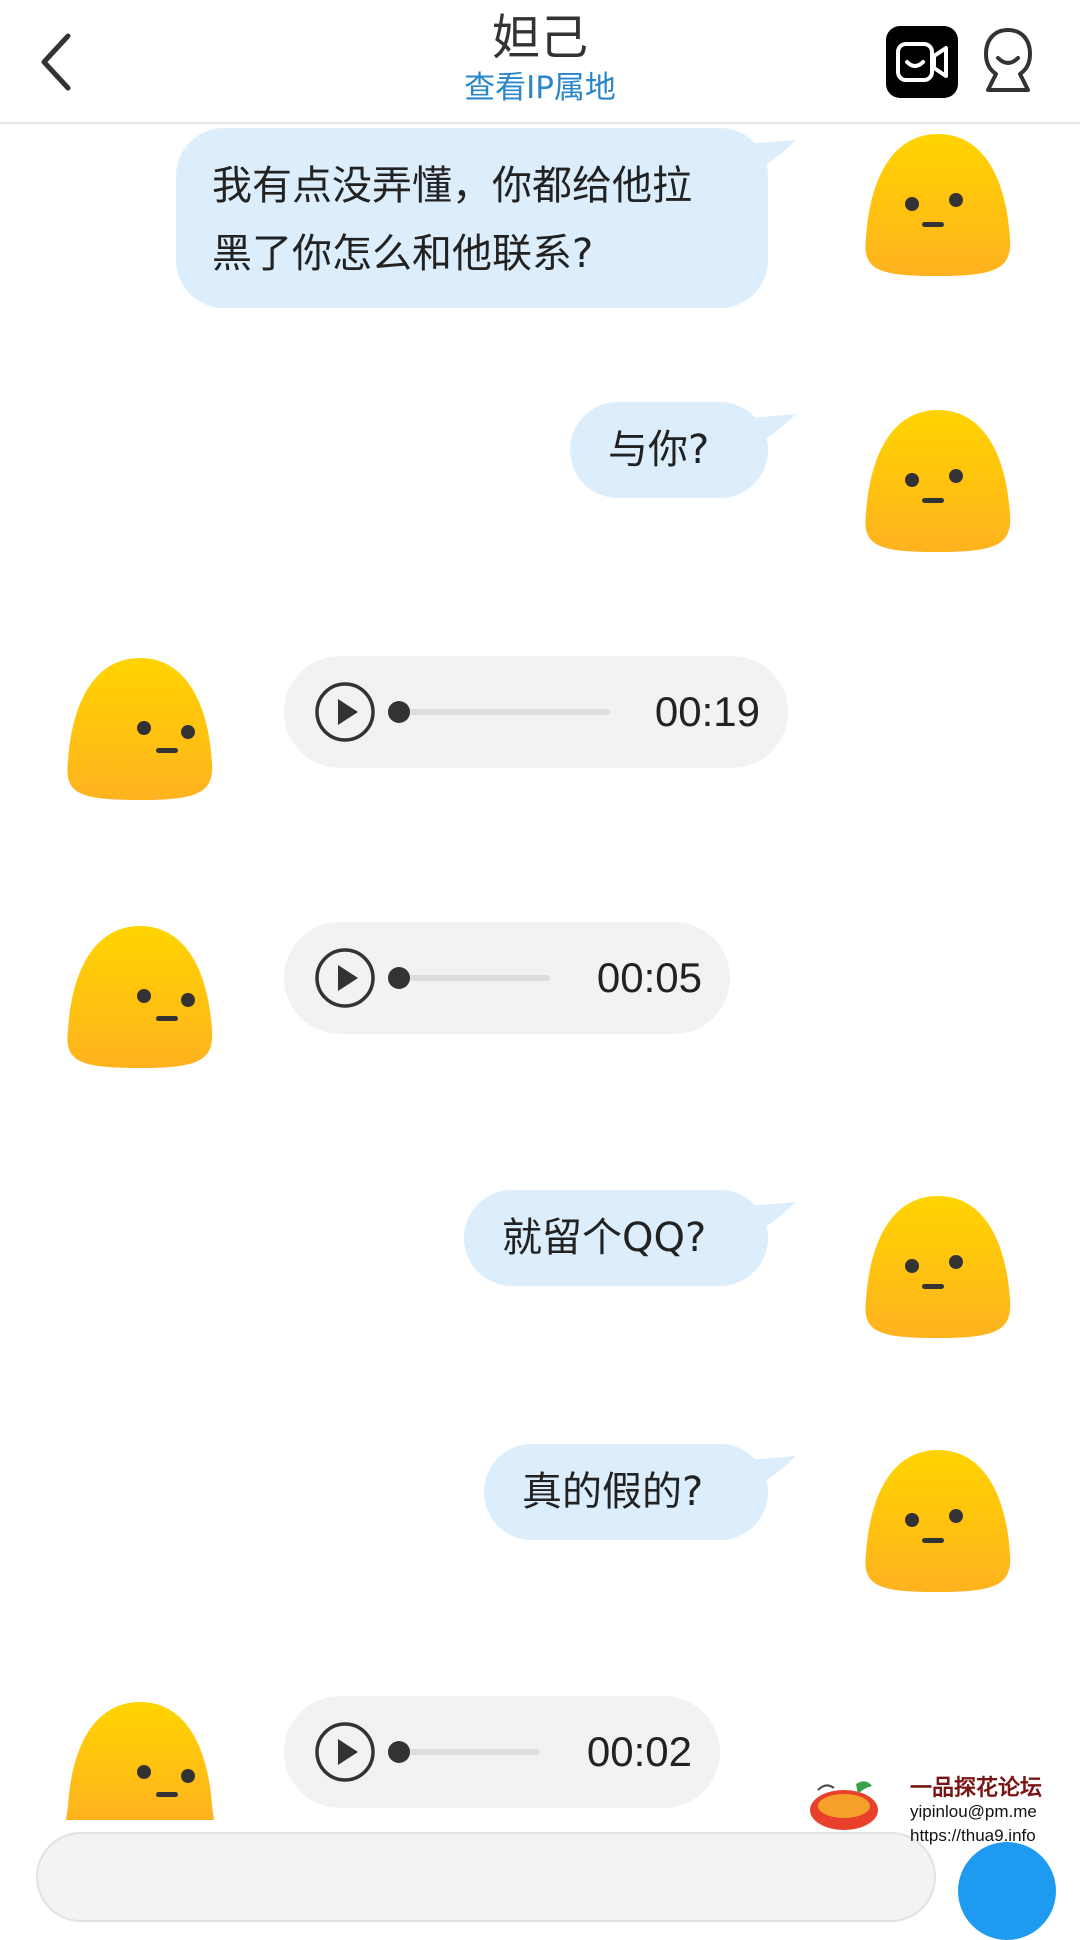 This screenshot has height=1940, width=1080. I want to click on watermark-title: 一品探花论坛, so click(976, 1788).